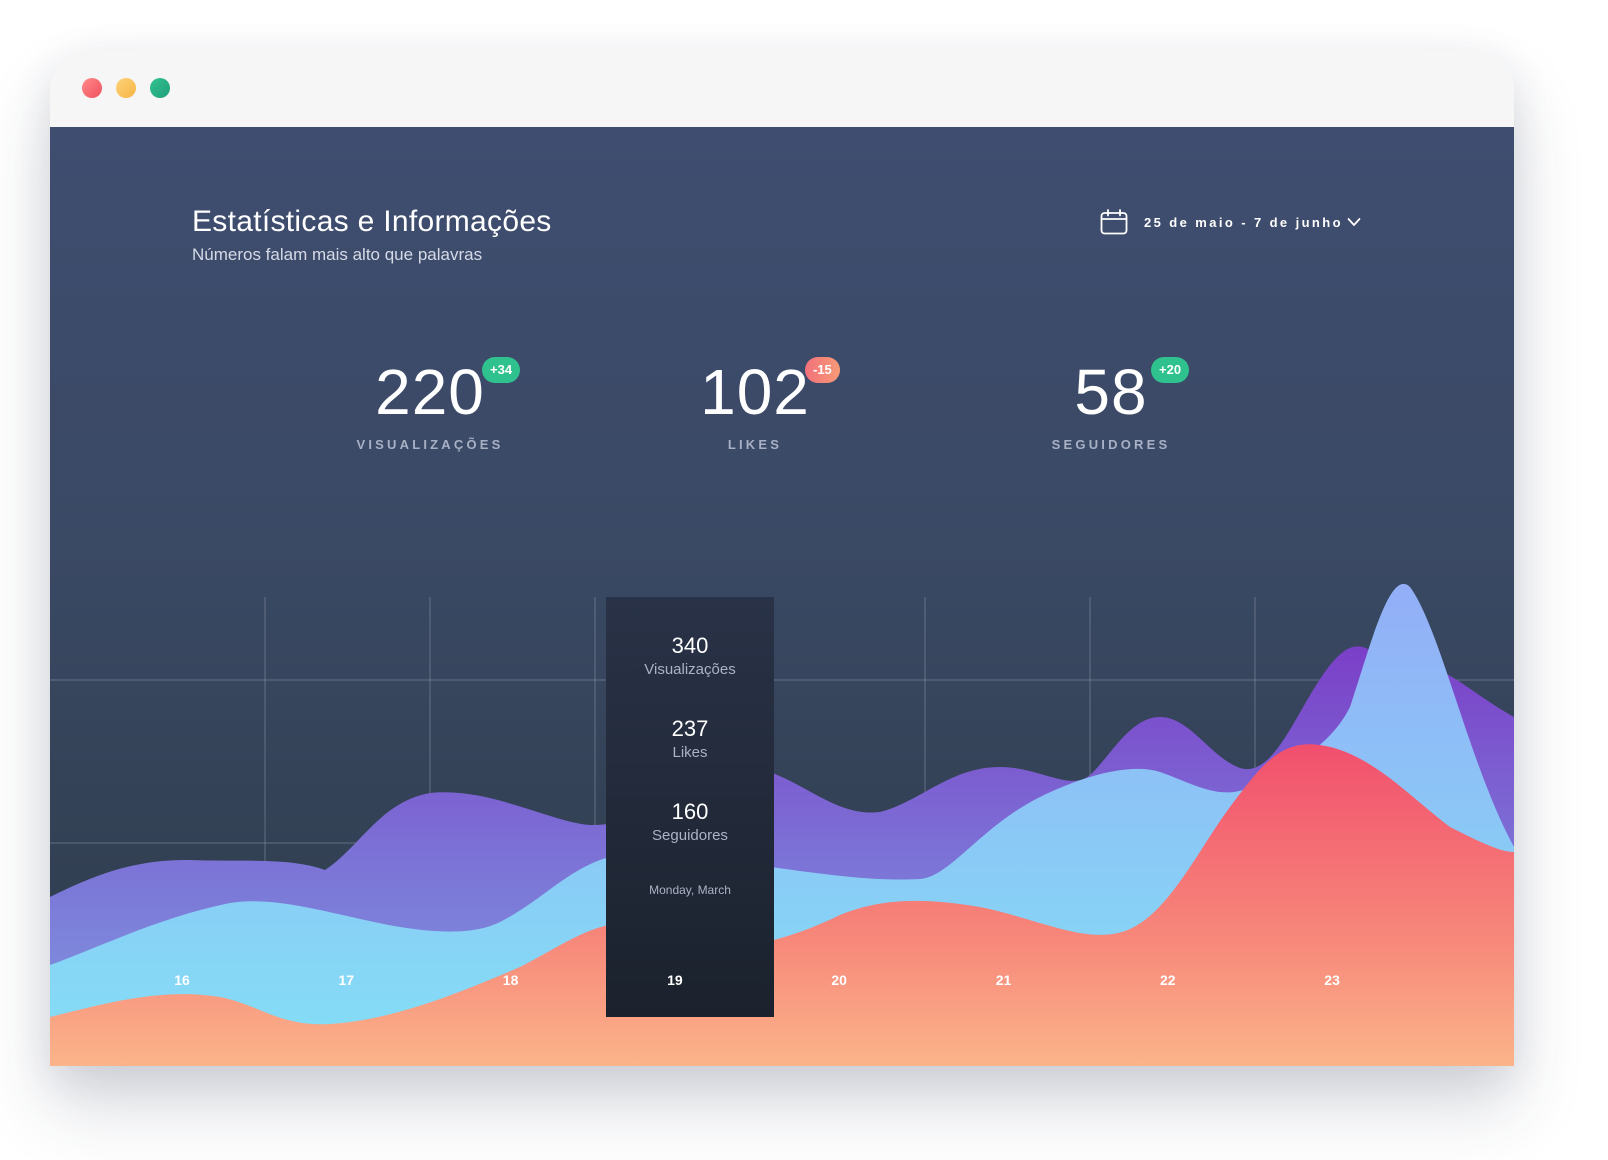 The image size is (1608, 1160). Describe the element at coordinates (1114, 222) in the screenshot. I see `calendar-icon` at that location.